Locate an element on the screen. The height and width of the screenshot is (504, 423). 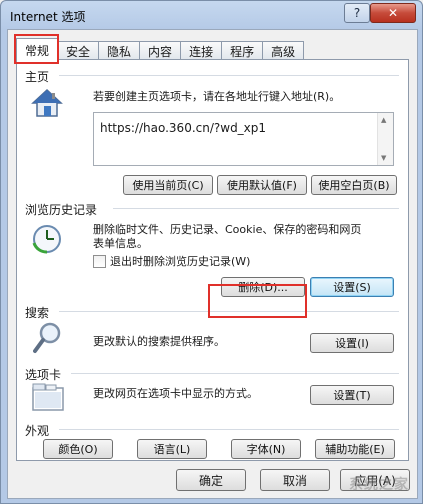
search-description: 更改默认的搜索提供程序。 is located at coordinates (159, 341).